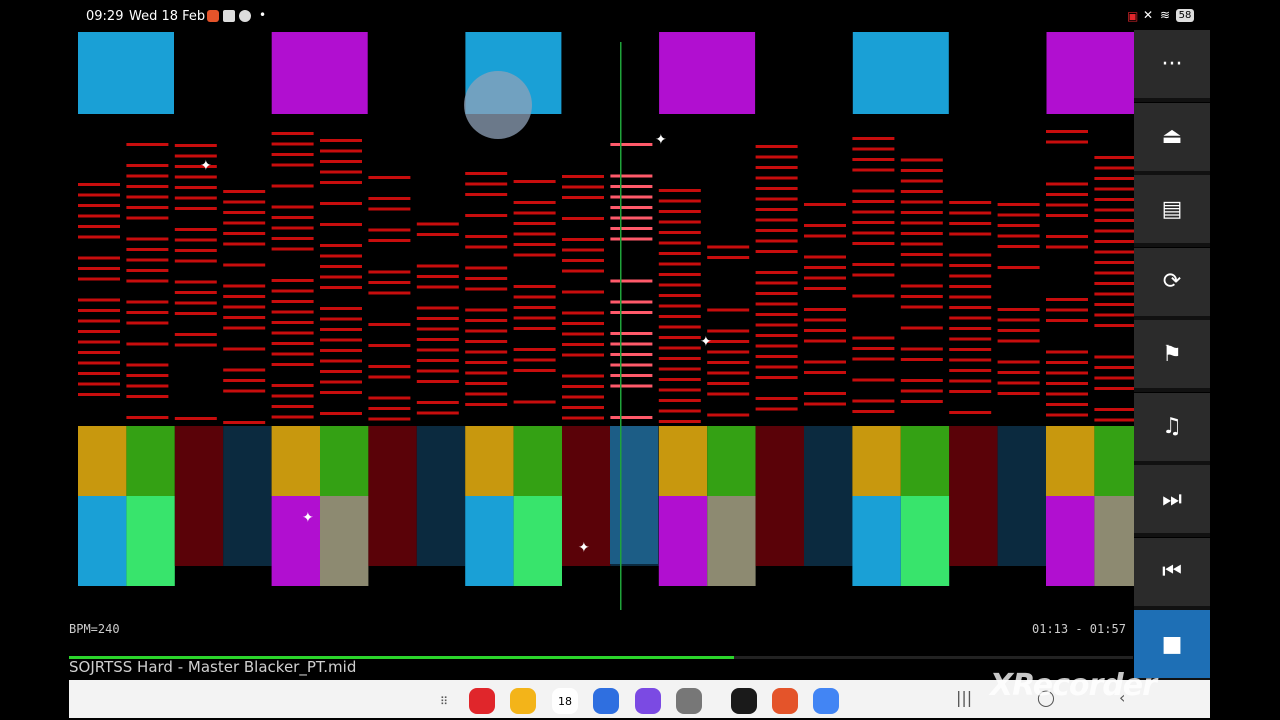  What do you see at coordinates (482, 701) in the screenshot?
I see `app-red-icon` at bounding box center [482, 701].